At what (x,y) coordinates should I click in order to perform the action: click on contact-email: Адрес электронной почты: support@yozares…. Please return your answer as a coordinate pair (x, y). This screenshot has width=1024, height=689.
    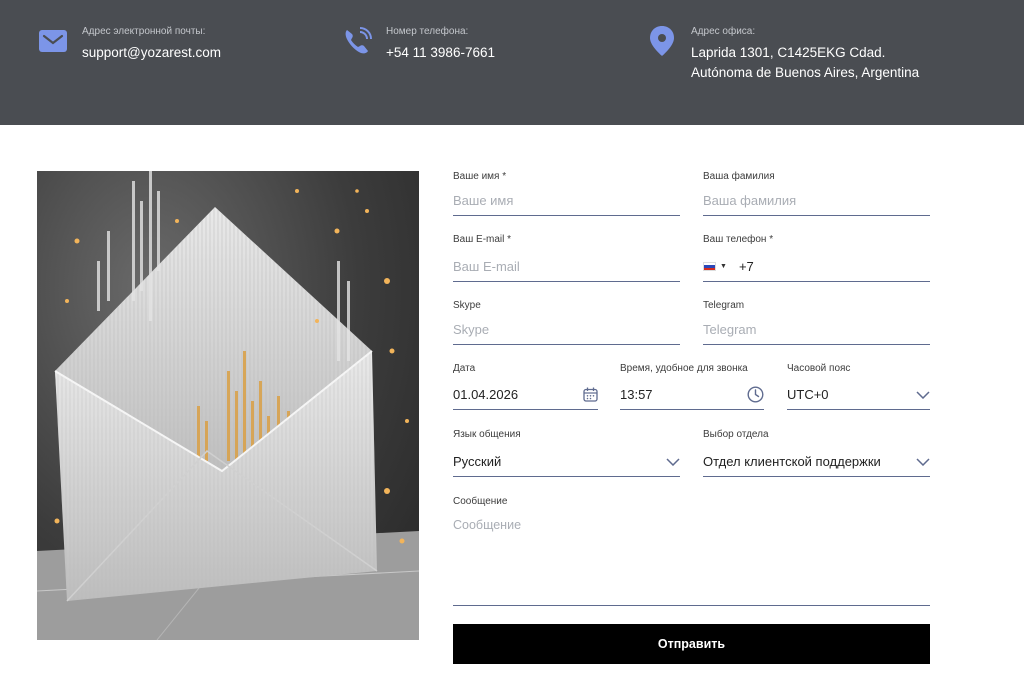
    Looking at the image, I should click on (129, 44).